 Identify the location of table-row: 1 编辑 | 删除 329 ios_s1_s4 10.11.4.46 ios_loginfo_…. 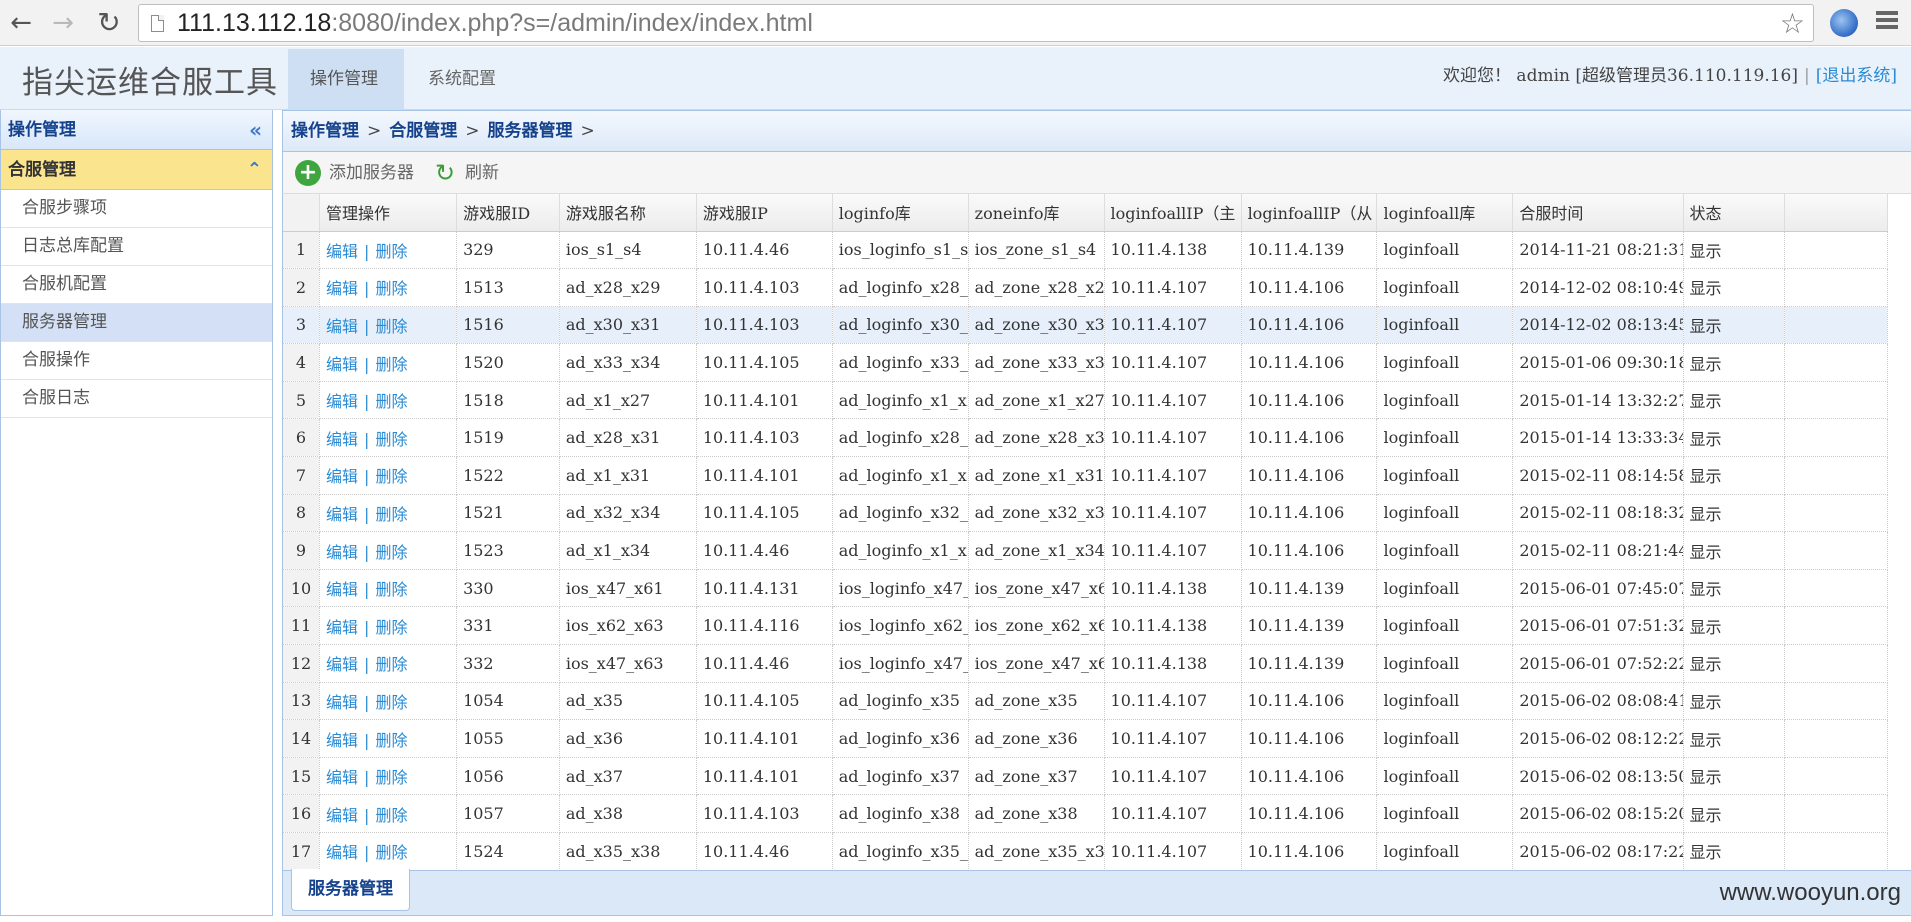
(1085, 250).